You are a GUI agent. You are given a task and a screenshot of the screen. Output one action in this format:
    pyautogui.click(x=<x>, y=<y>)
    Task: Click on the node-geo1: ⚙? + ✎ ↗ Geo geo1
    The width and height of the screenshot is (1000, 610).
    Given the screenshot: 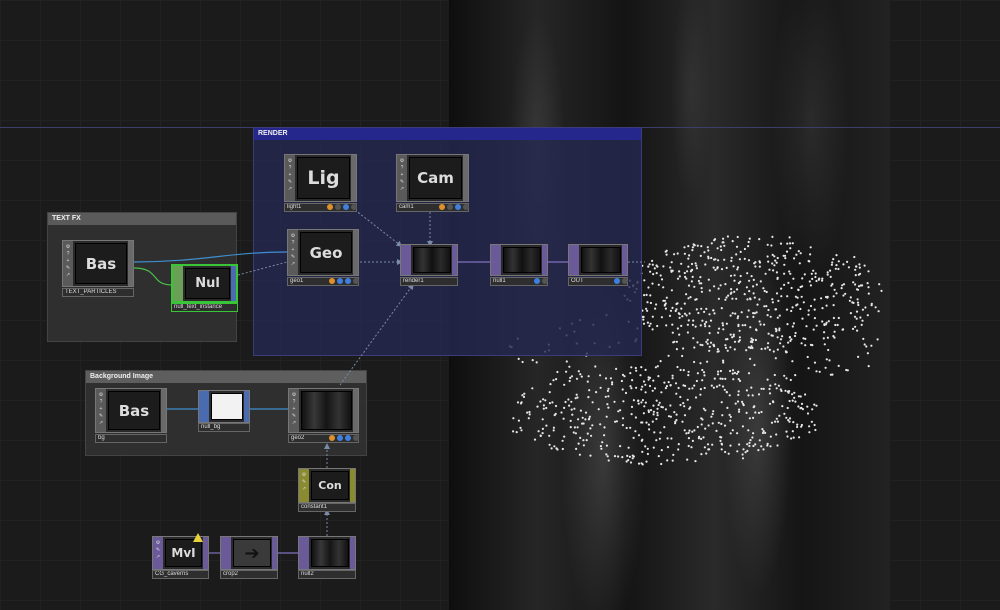 What is the action you would take?
    pyautogui.click(x=323, y=257)
    